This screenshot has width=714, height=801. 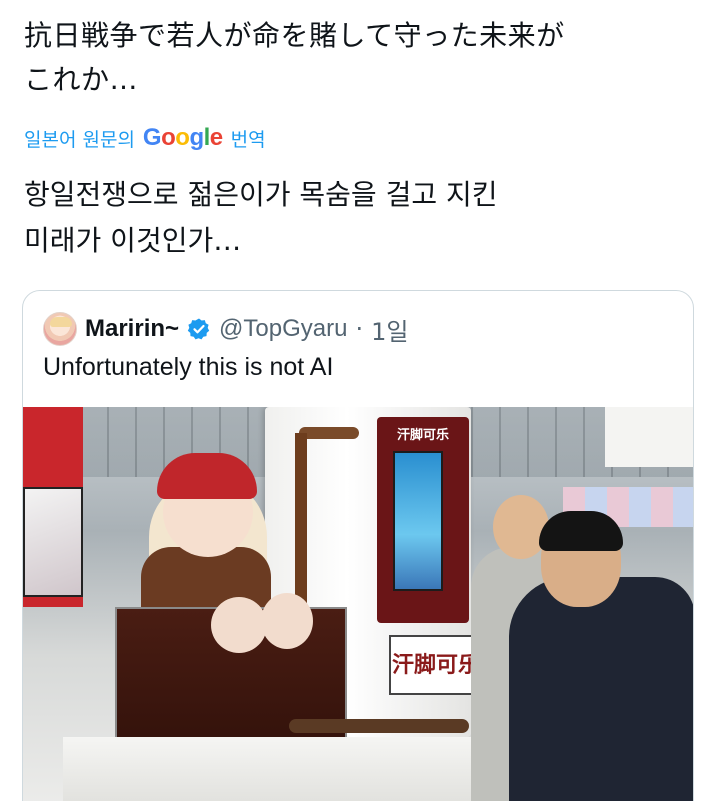 I want to click on translate-prefix: 일본어 원문의, so click(x=79, y=139).